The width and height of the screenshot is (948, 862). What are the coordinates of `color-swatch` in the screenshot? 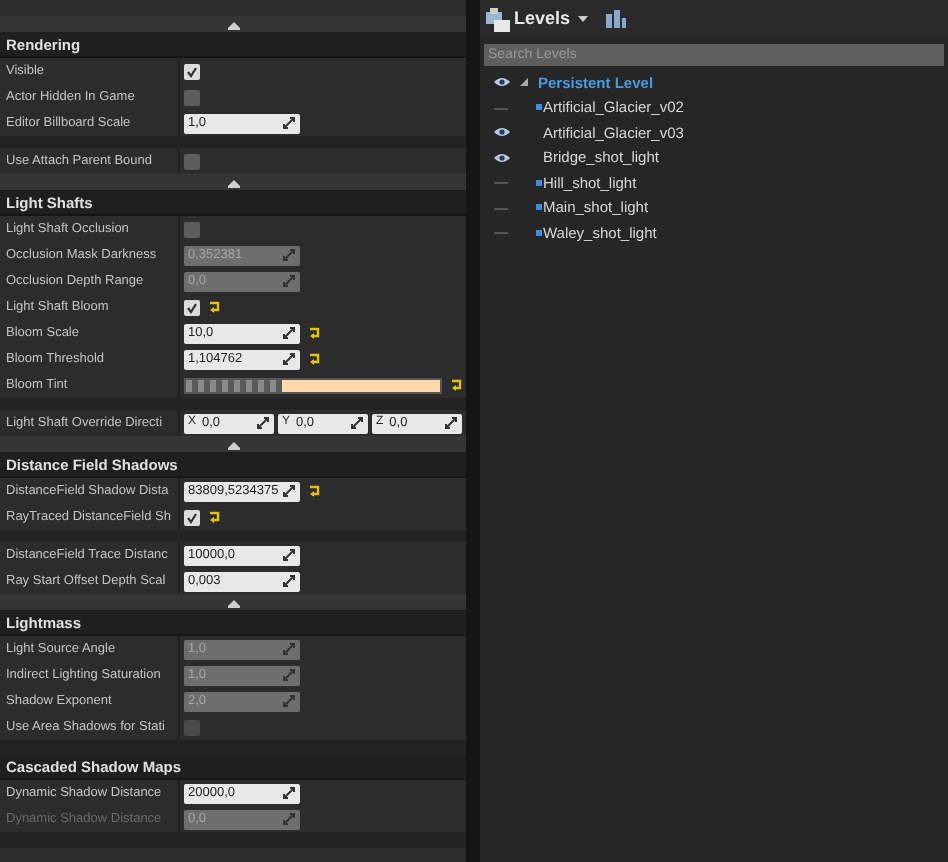 It's located at (313, 385).